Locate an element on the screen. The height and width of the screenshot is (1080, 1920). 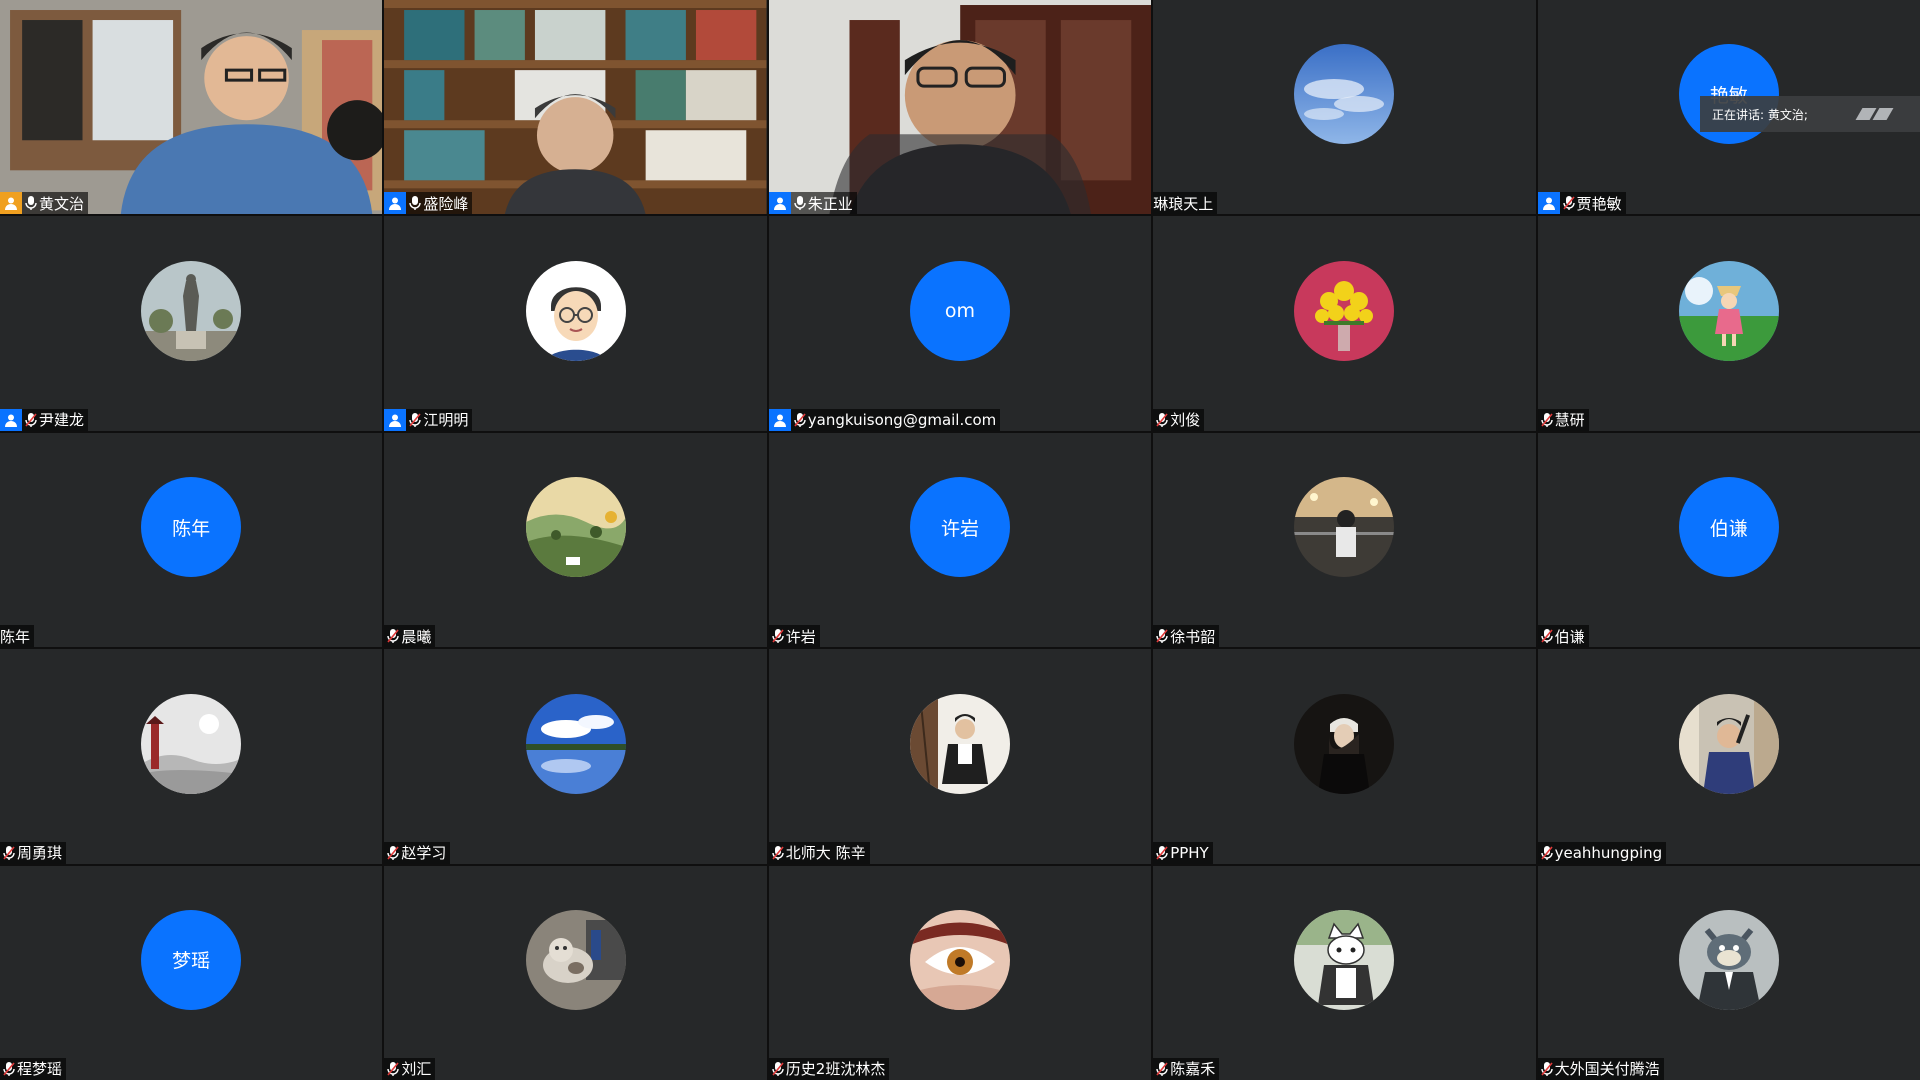
participant-tile: 大外国关付腾浩 is located at coordinates (1728, 972).